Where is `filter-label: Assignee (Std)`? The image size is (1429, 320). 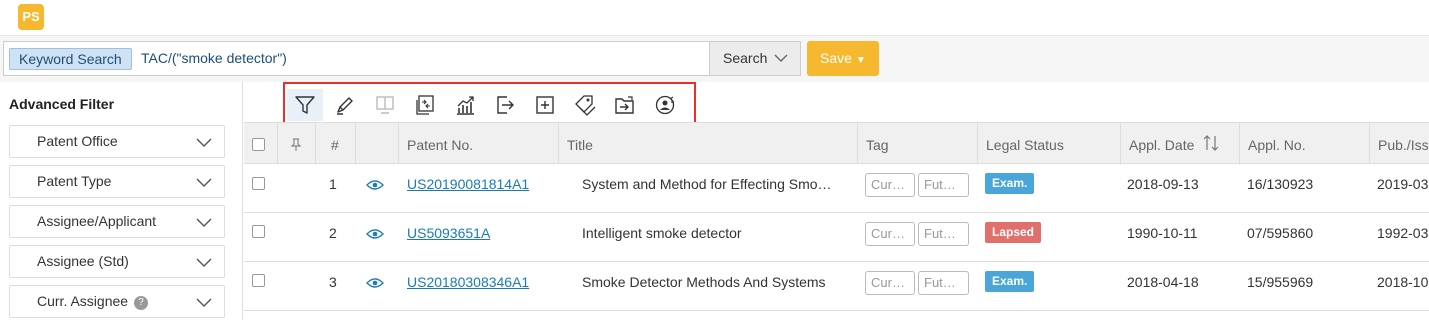 filter-label: Assignee (Std) is located at coordinates (83, 261).